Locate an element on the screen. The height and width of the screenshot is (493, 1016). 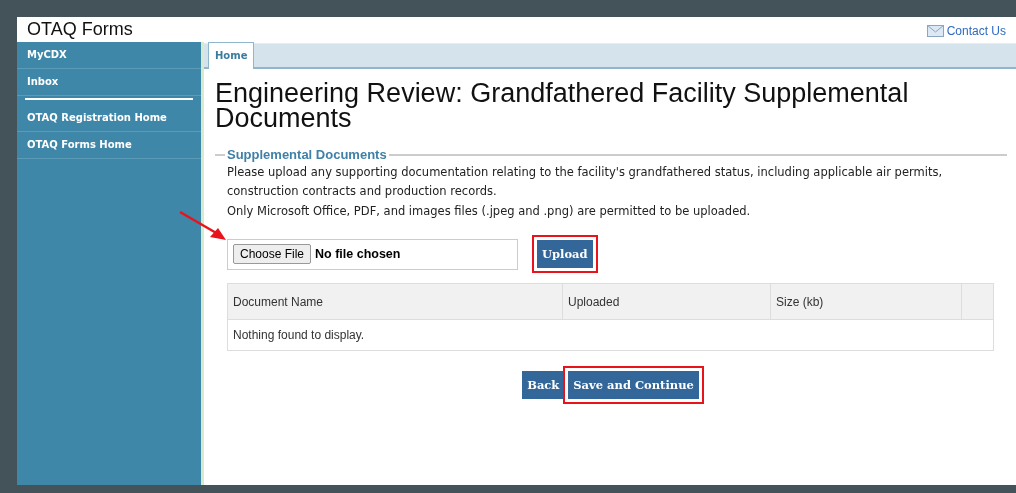
column-header: Document Name is located at coordinates (395, 301).